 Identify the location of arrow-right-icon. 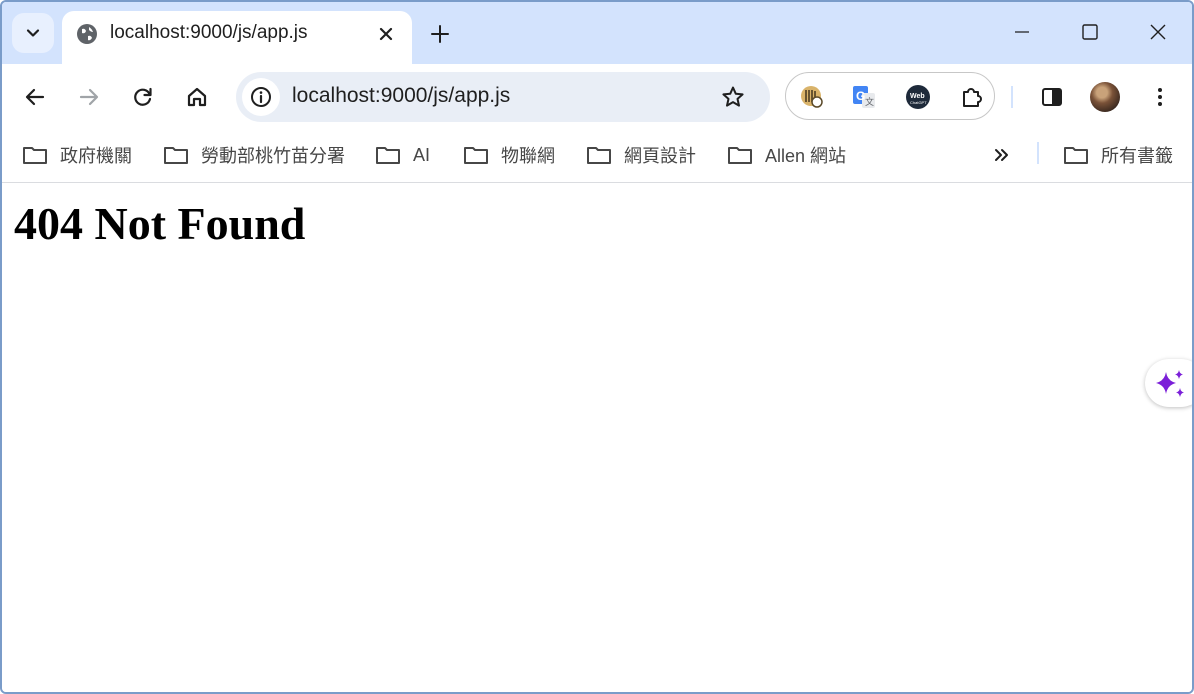
(89, 97).